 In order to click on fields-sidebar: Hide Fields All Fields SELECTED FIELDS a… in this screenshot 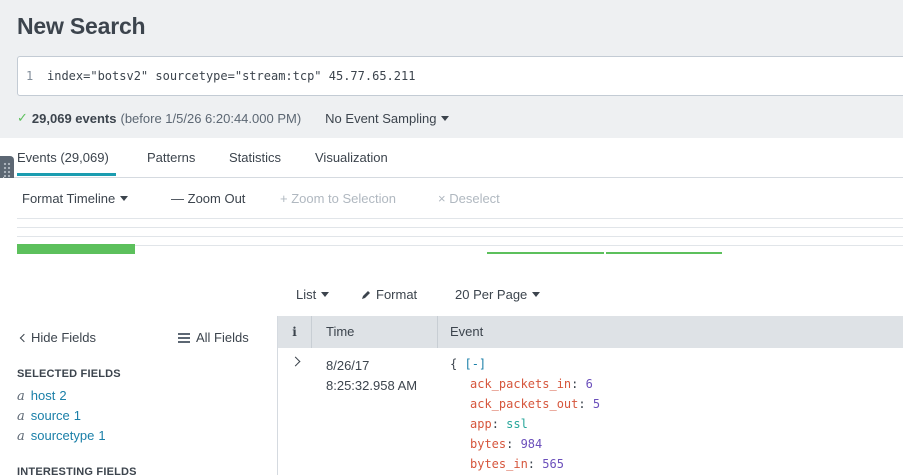, I will do `click(139, 395)`.